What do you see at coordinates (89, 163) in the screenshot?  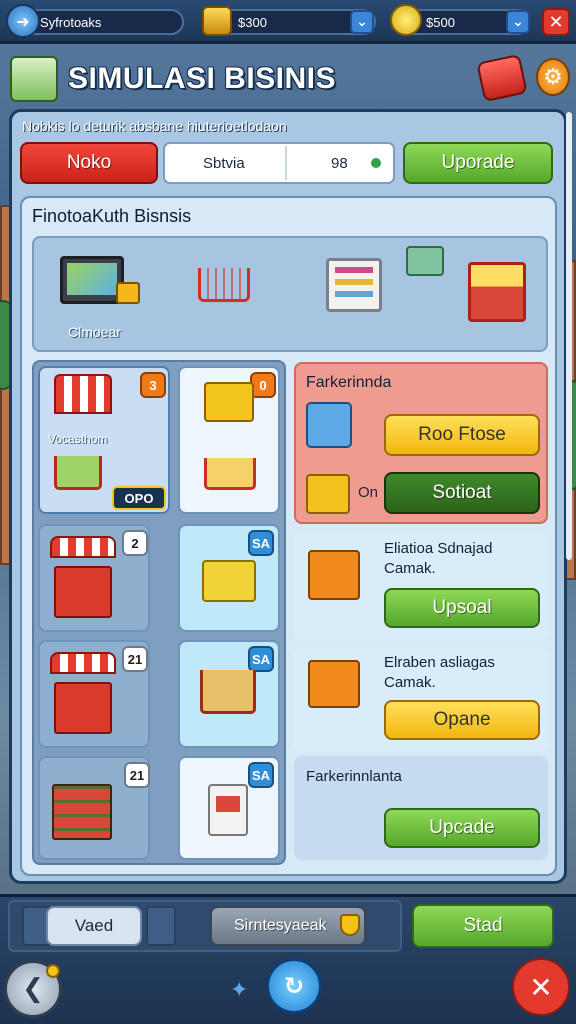 I see `noko-tab-button: Noko` at bounding box center [89, 163].